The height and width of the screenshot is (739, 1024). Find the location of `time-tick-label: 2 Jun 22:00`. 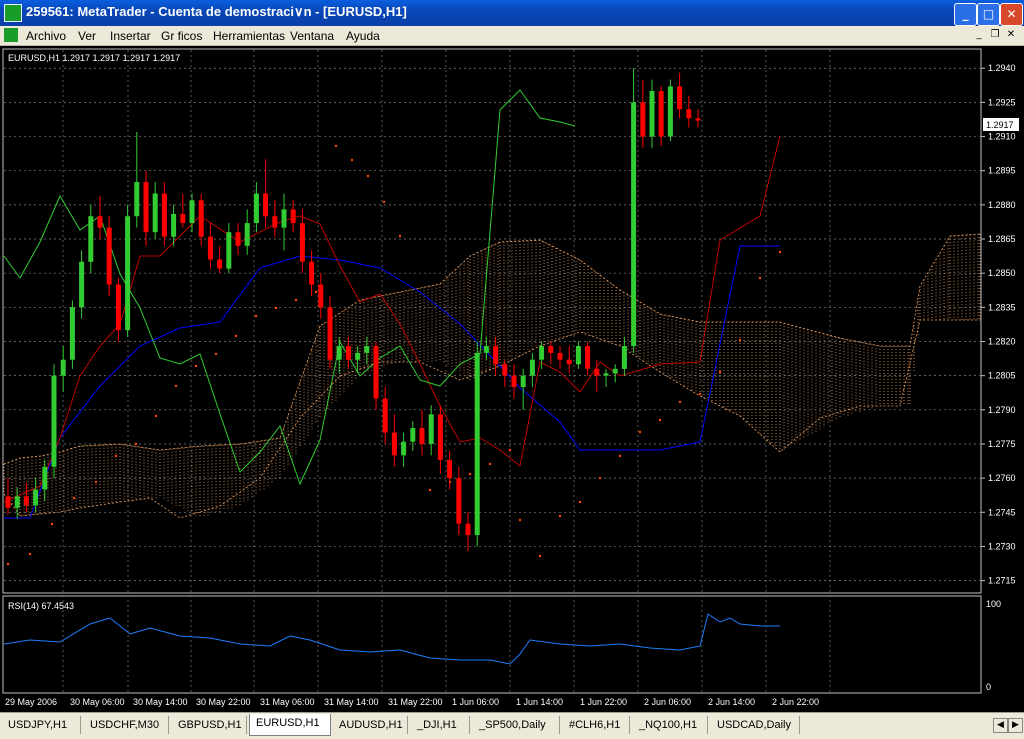

time-tick-label: 2 Jun 22:00 is located at coordinates (795, 702).